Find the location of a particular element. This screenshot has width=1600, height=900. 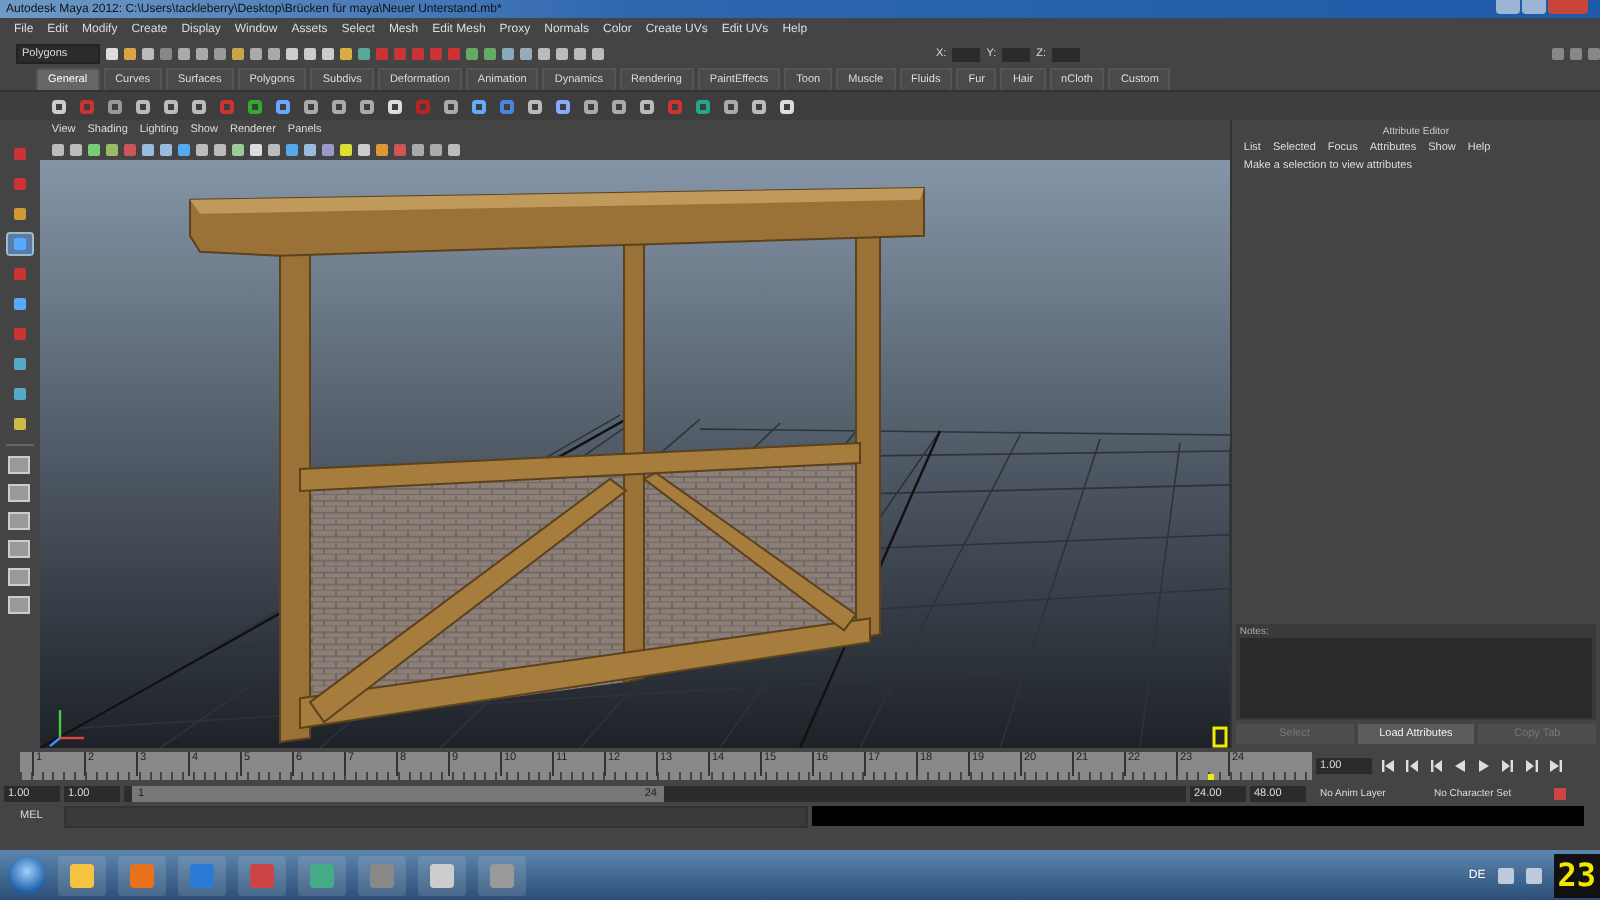

start-button is located at coordinates (27, 875).